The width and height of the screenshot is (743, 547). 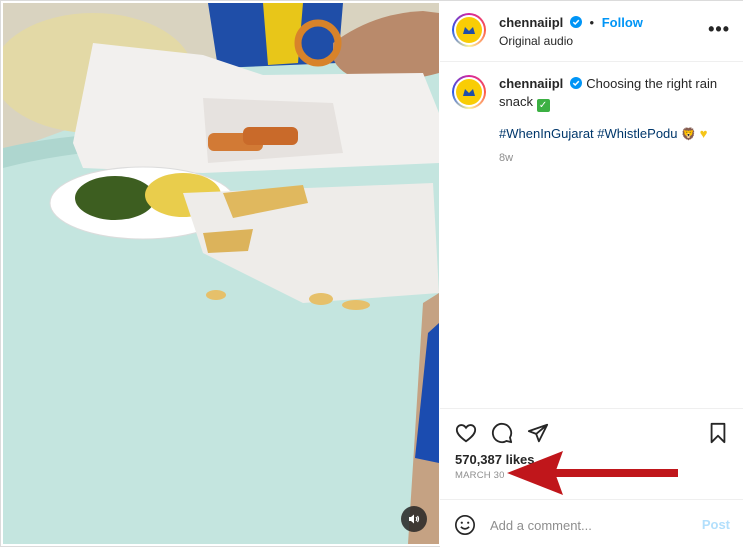 I want to click on bookmark-icon, so click(x=718, y=433).